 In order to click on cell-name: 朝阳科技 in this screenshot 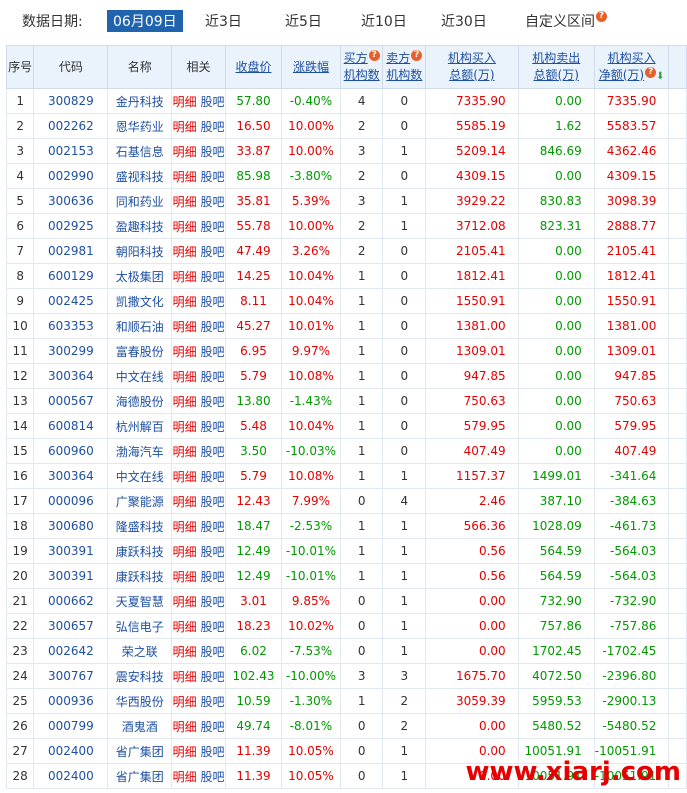, I will do `click(140, 251)`.